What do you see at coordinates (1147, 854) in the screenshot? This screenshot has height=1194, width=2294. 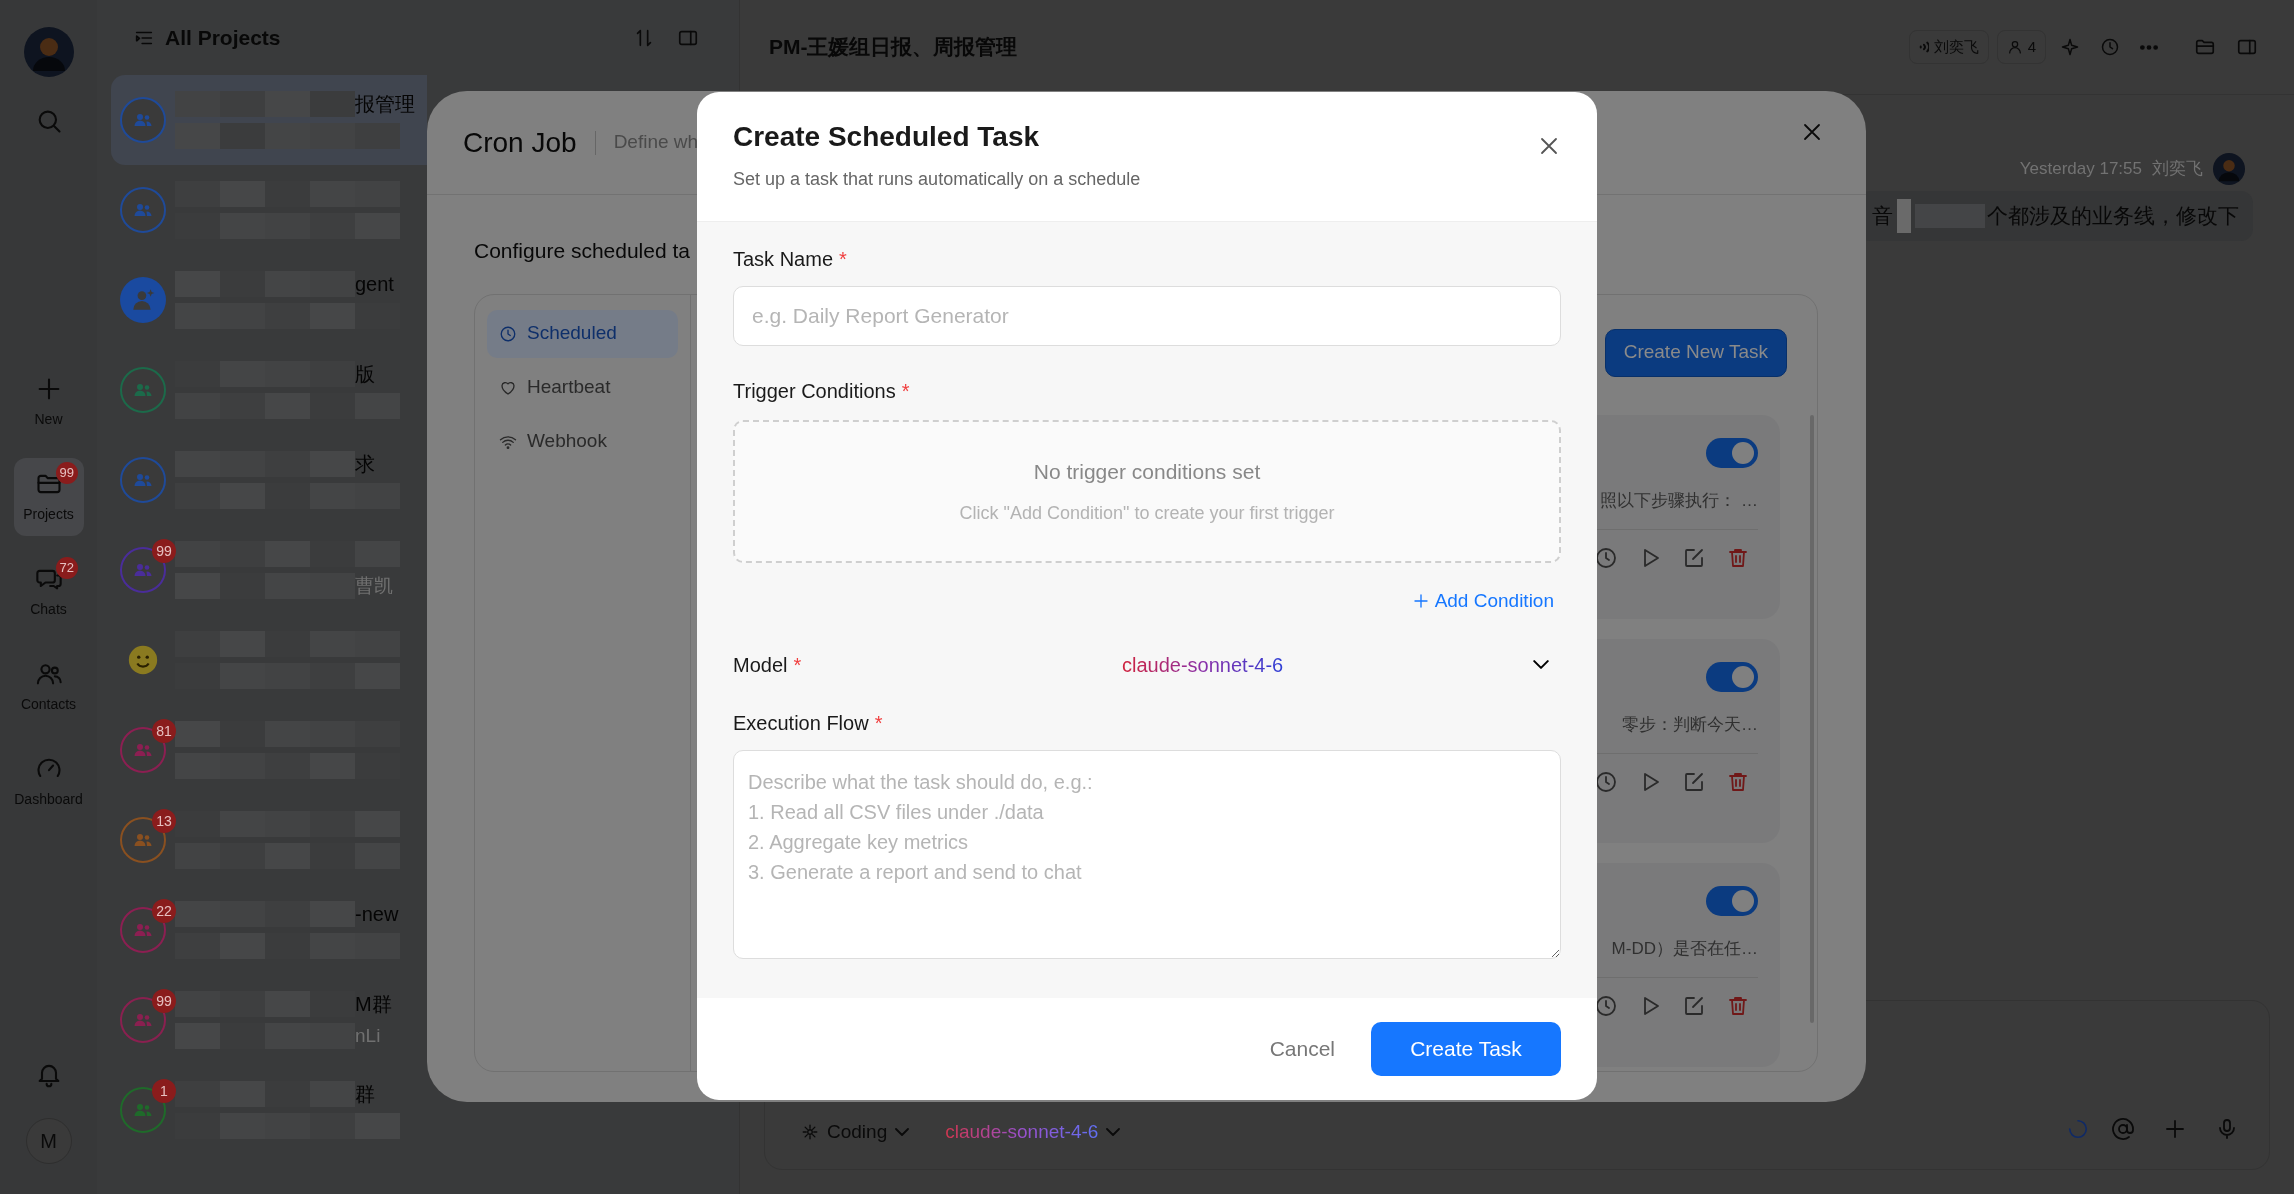 I see `text-area: Describe what the task should do, e.g.: 1. Read all CSV files under ./data 2. Aggregate key metrics 3. Generate a report and send to chat` at bounding box center [1147, 854].